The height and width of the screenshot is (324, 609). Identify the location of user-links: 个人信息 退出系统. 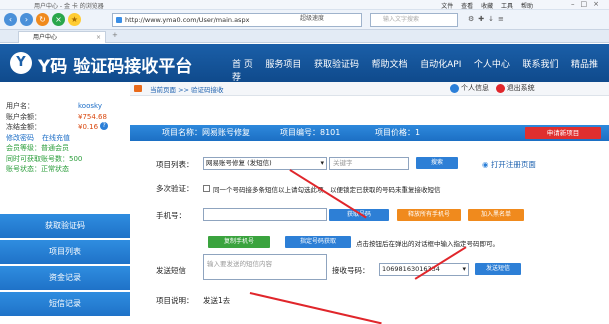
(492, 88).